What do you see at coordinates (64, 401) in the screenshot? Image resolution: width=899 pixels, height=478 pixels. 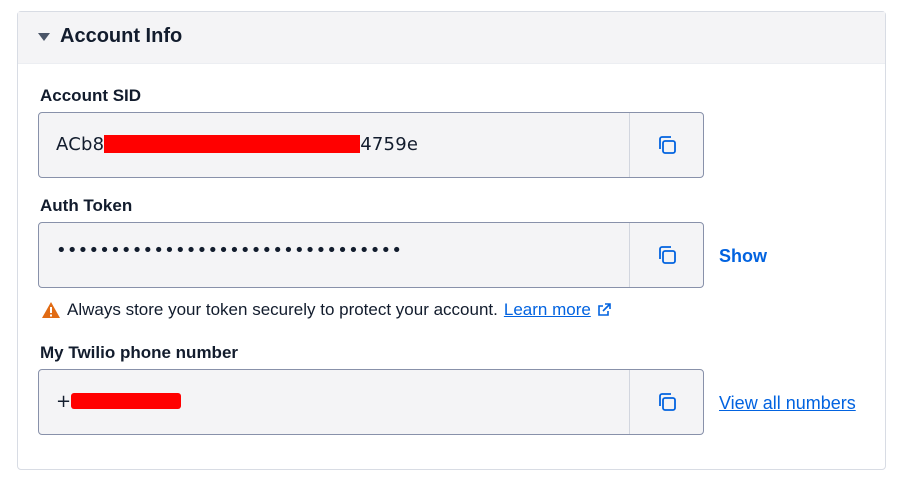 I see `phone-prefix: +` at bounding box center [64, 401].